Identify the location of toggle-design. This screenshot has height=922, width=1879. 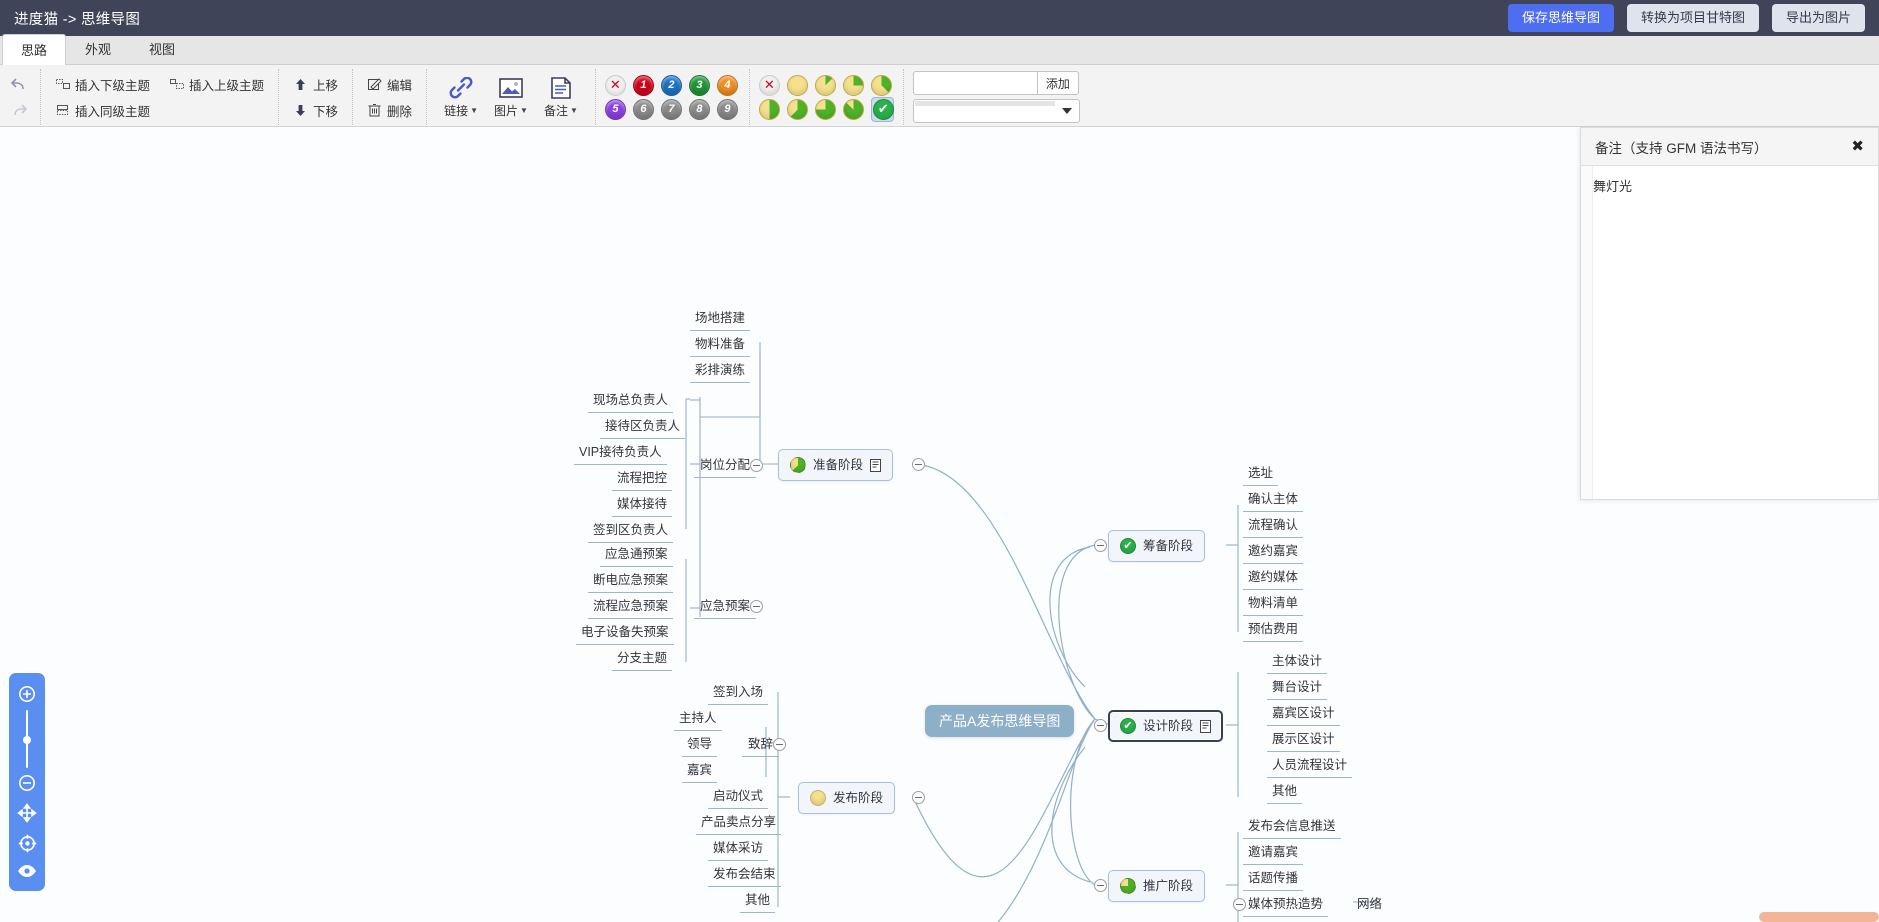
(1100, 725).